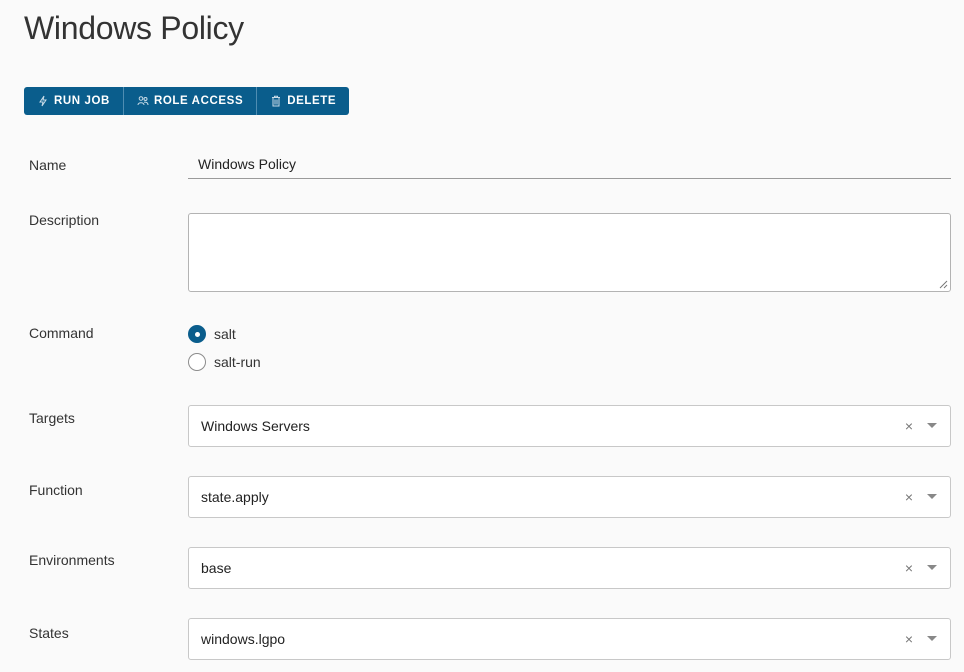 The width and height of the screenshot is (964, 672). What do you see at coordinates (197, 362) in the screenshot?
I see `radio-button-unchecked` at bounding box center [197, 362].